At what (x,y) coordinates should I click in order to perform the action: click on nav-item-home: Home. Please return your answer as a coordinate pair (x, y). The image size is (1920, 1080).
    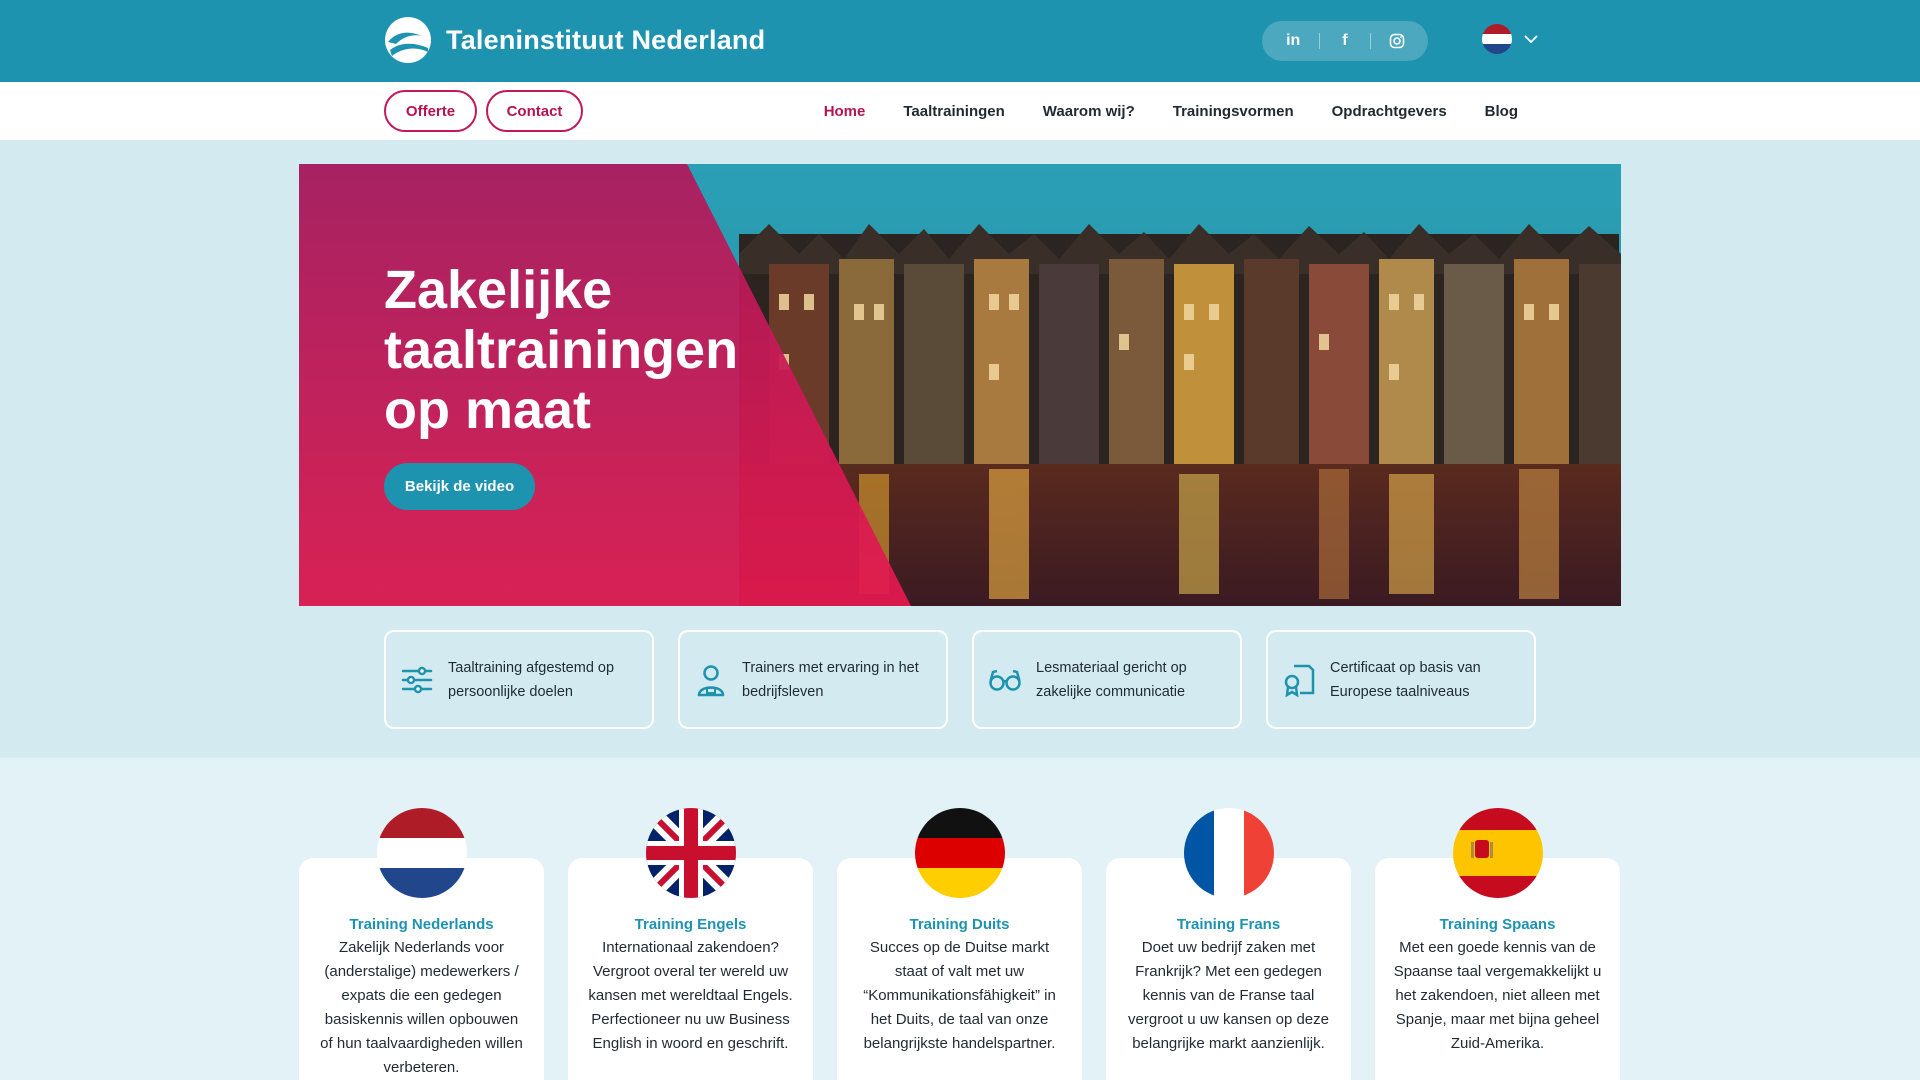
    Looking at the image, I should click on (845, 111).